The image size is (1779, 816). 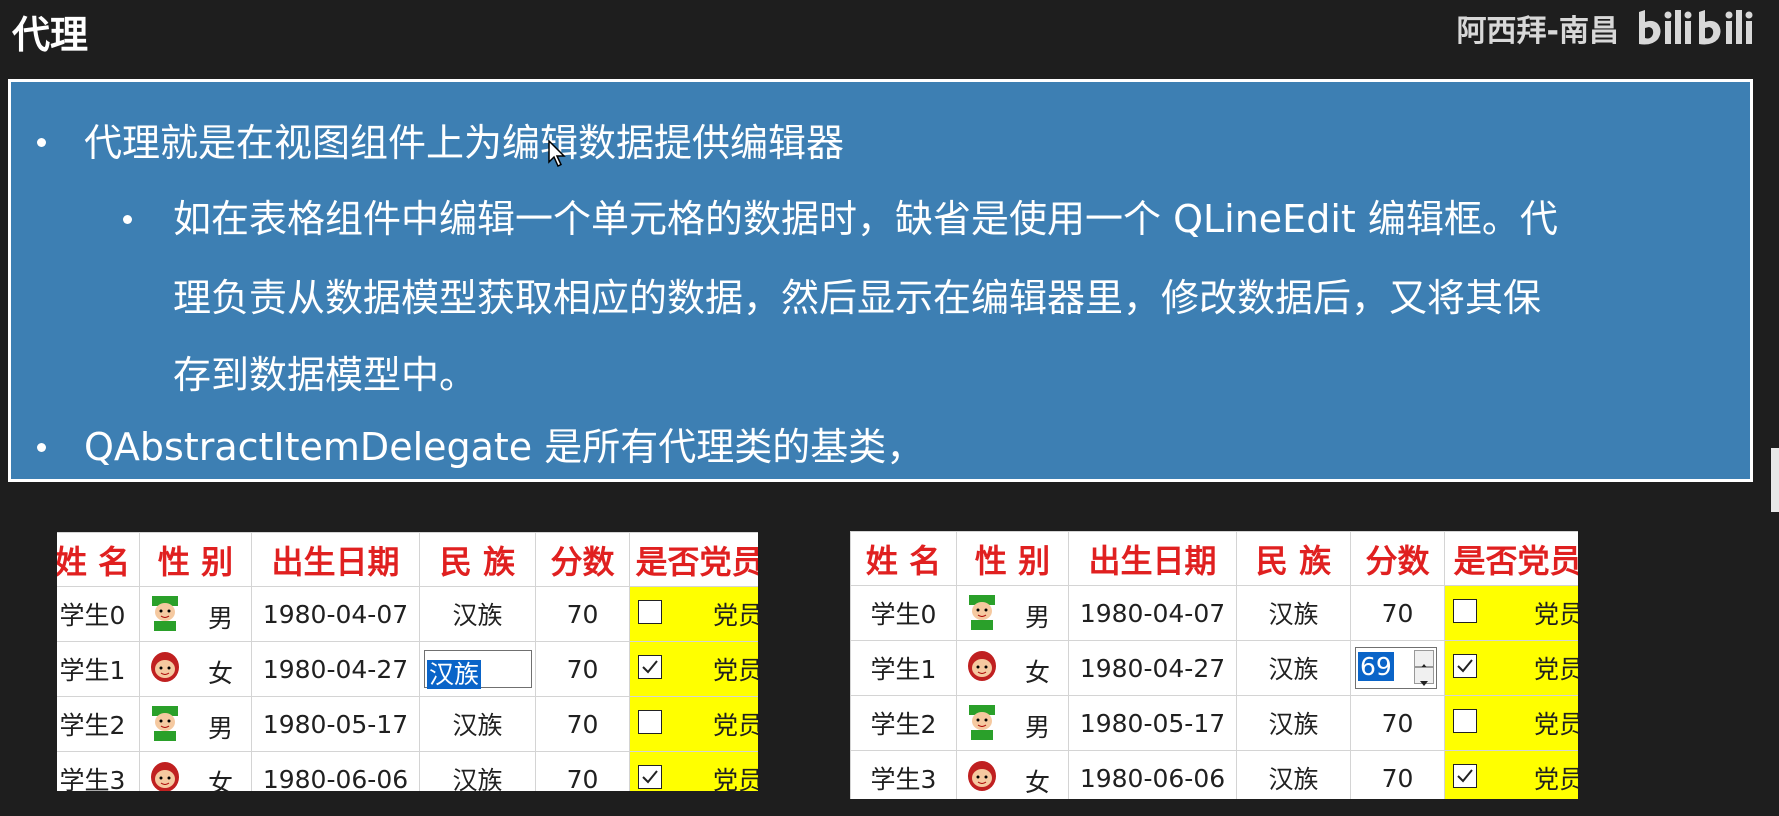 I want to click on scrollbar-edge, so click(x=1775, y=480).